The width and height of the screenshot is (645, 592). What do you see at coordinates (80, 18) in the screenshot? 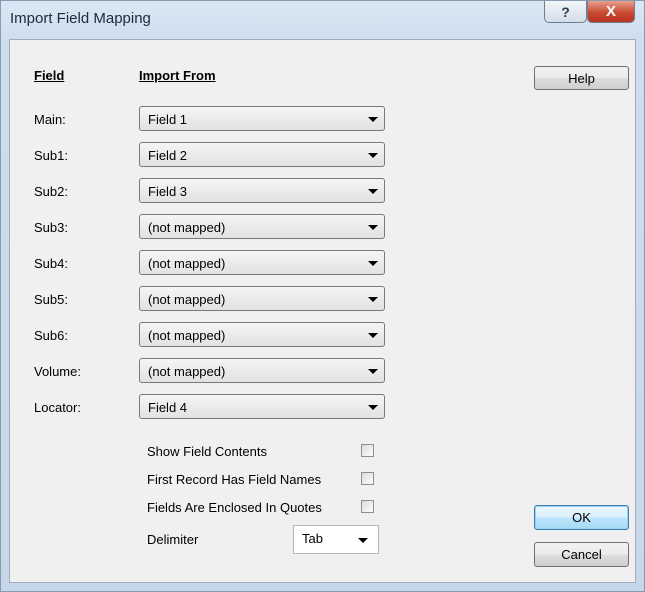
I see `dialog-title: Import Field Mapping` at bounding box center [80, 18].